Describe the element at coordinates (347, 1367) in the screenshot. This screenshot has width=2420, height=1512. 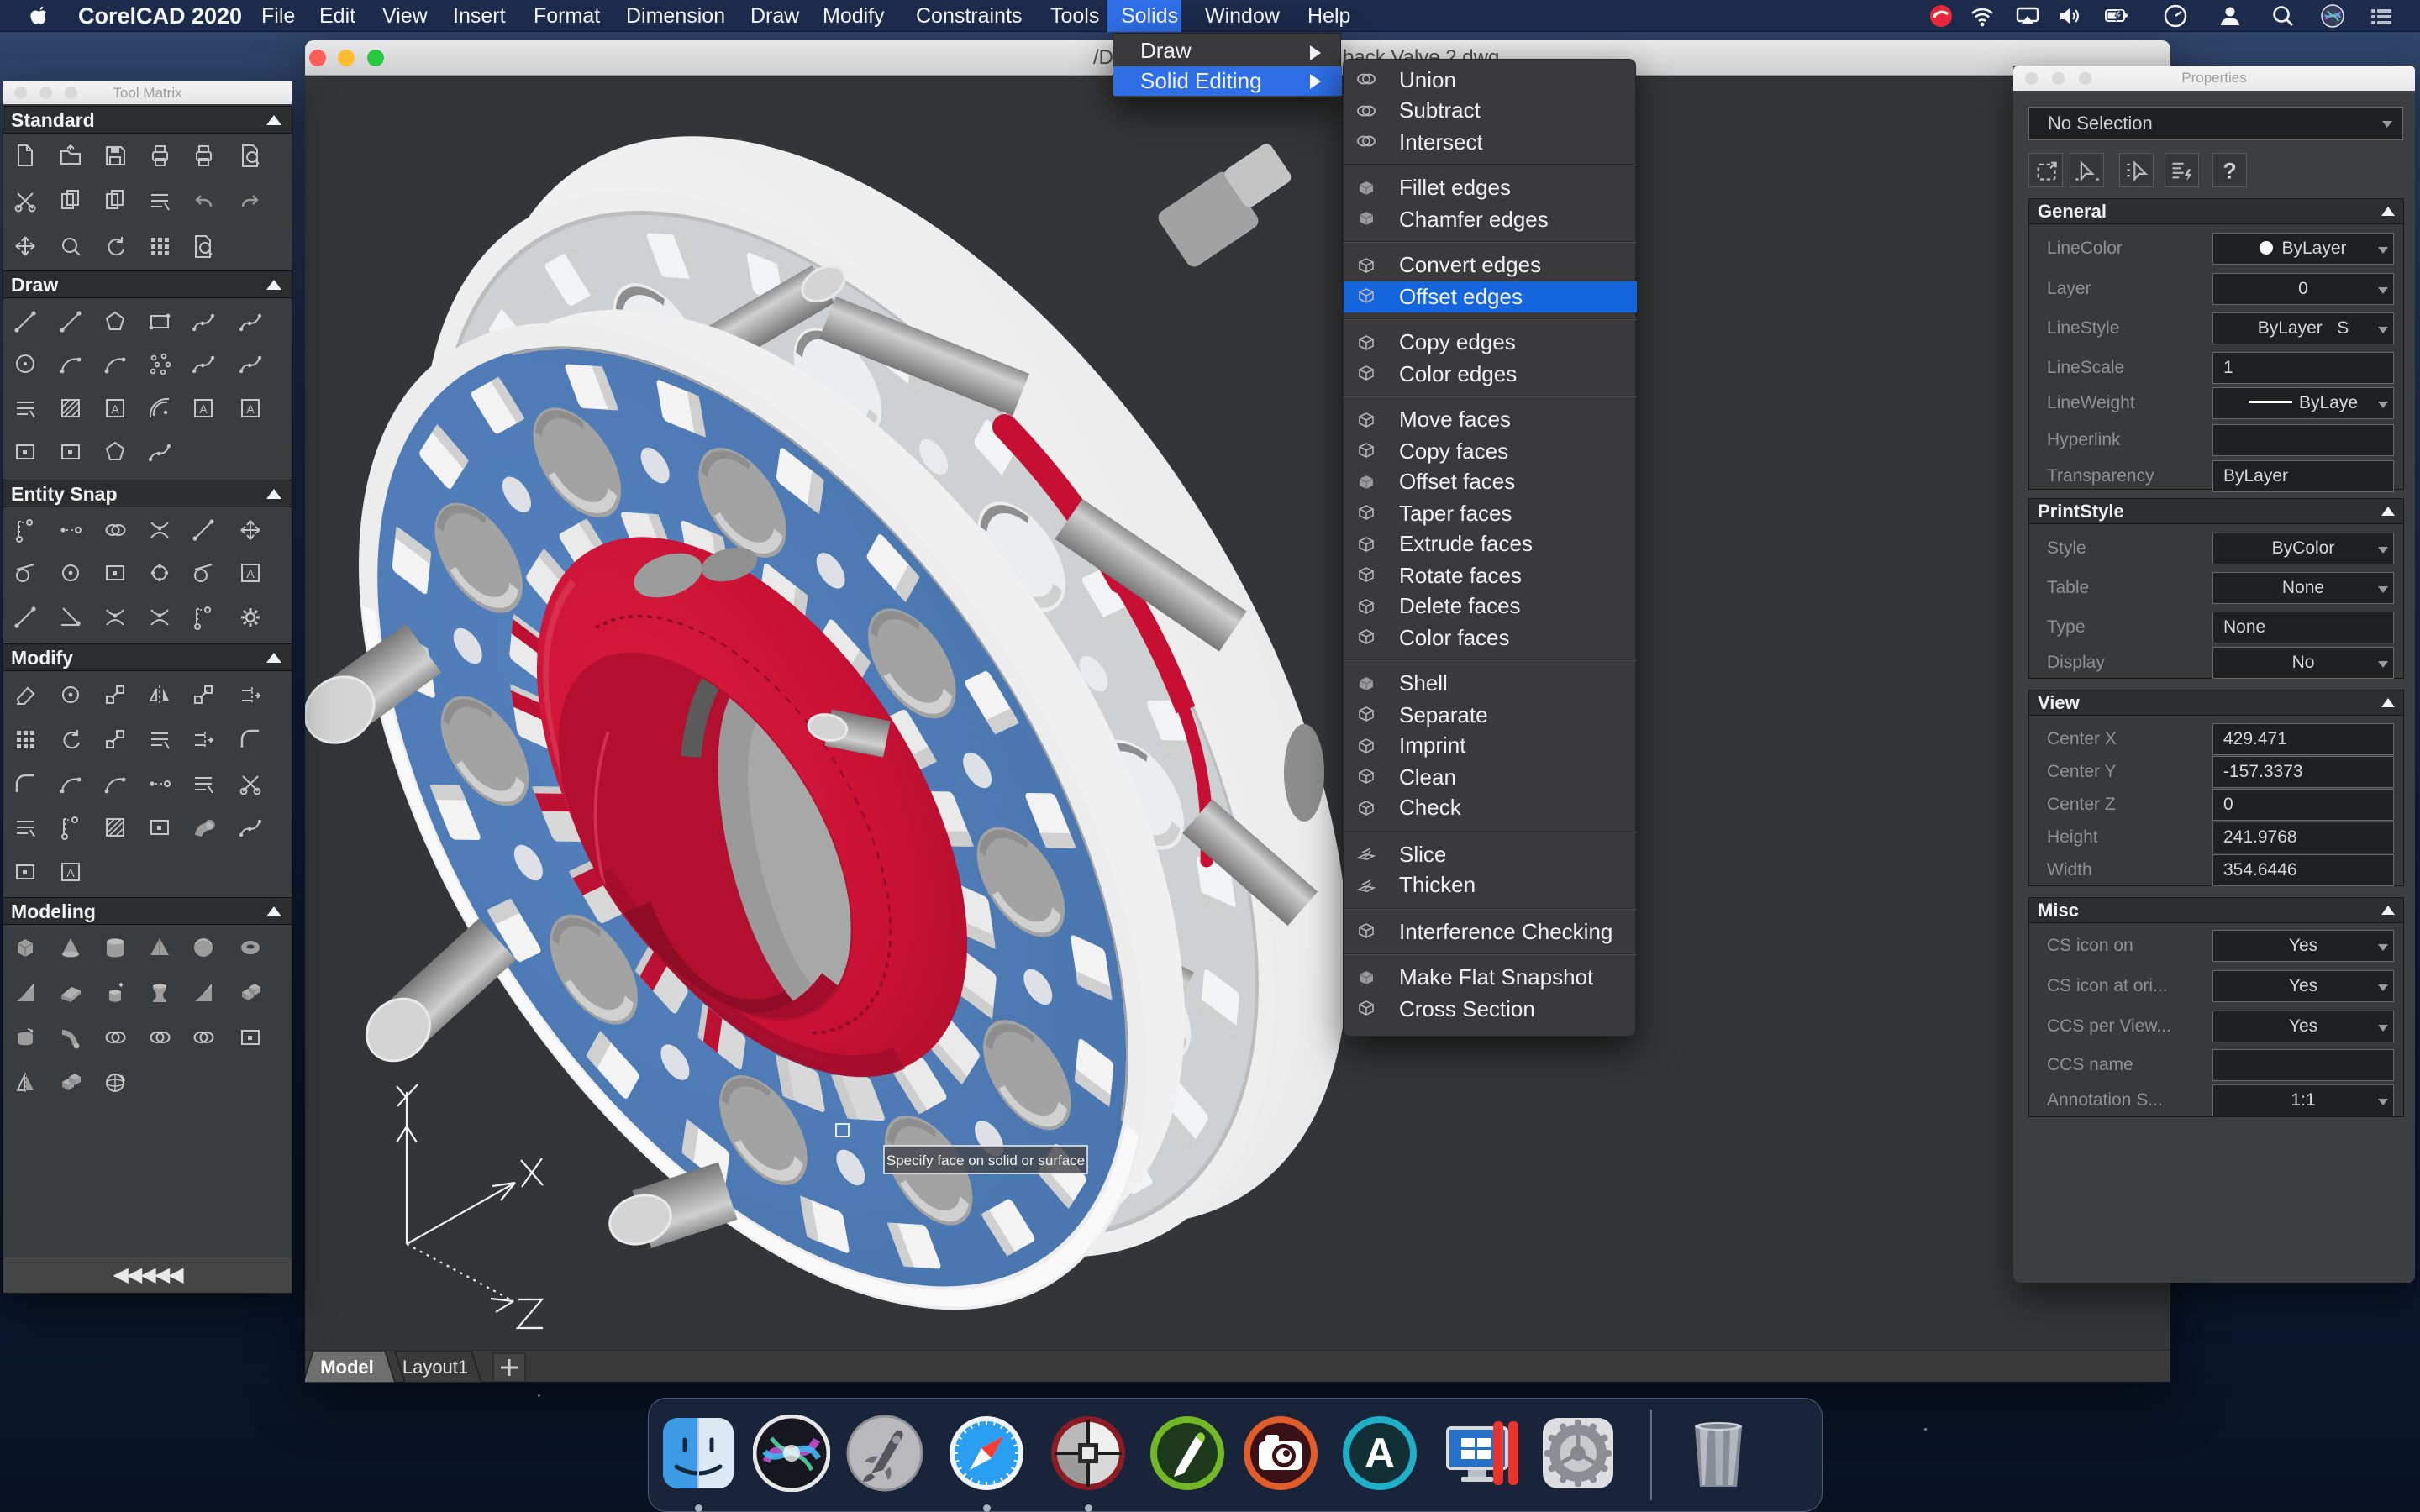
I see `svg-text: Model` at that location.